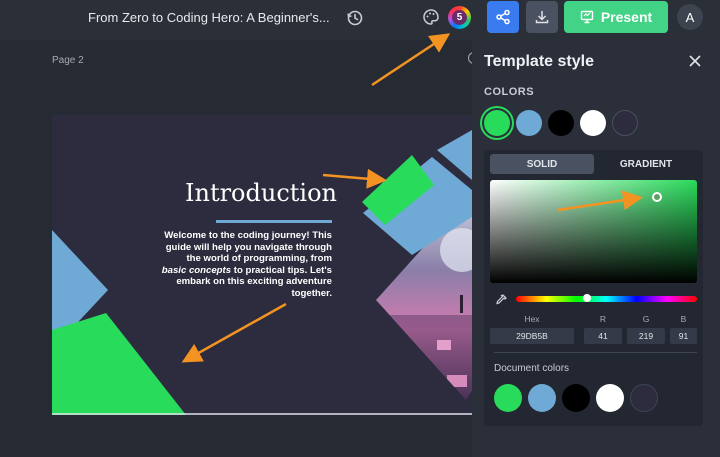  I want to click on close-icon, so click(695, 61).